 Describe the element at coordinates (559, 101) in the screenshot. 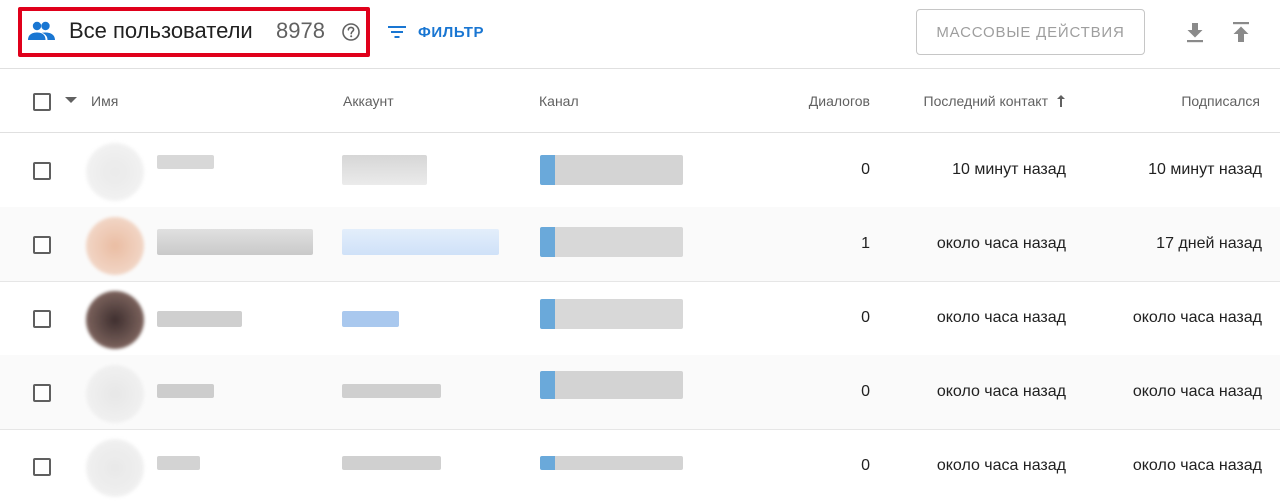

I see `column-header-channel: Канал` at that location.